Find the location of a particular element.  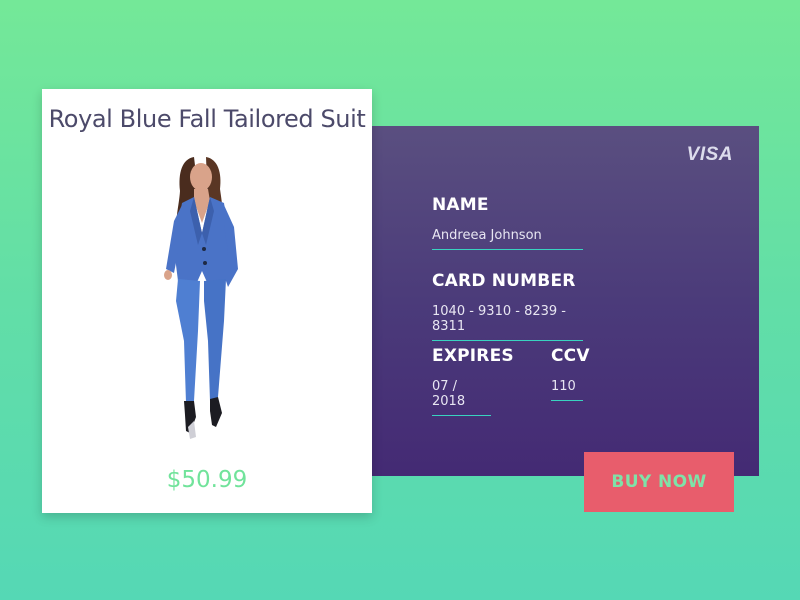

card-number-field: 1040 - 9310 - 8239 - 8311 is located at coordinates (507, 322).